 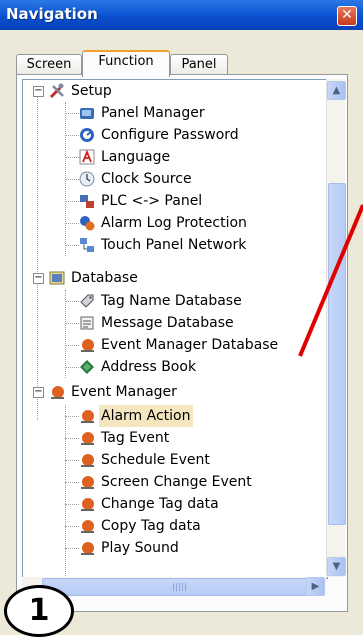 I want to click on tools-icon, so click(x=56, y=91).